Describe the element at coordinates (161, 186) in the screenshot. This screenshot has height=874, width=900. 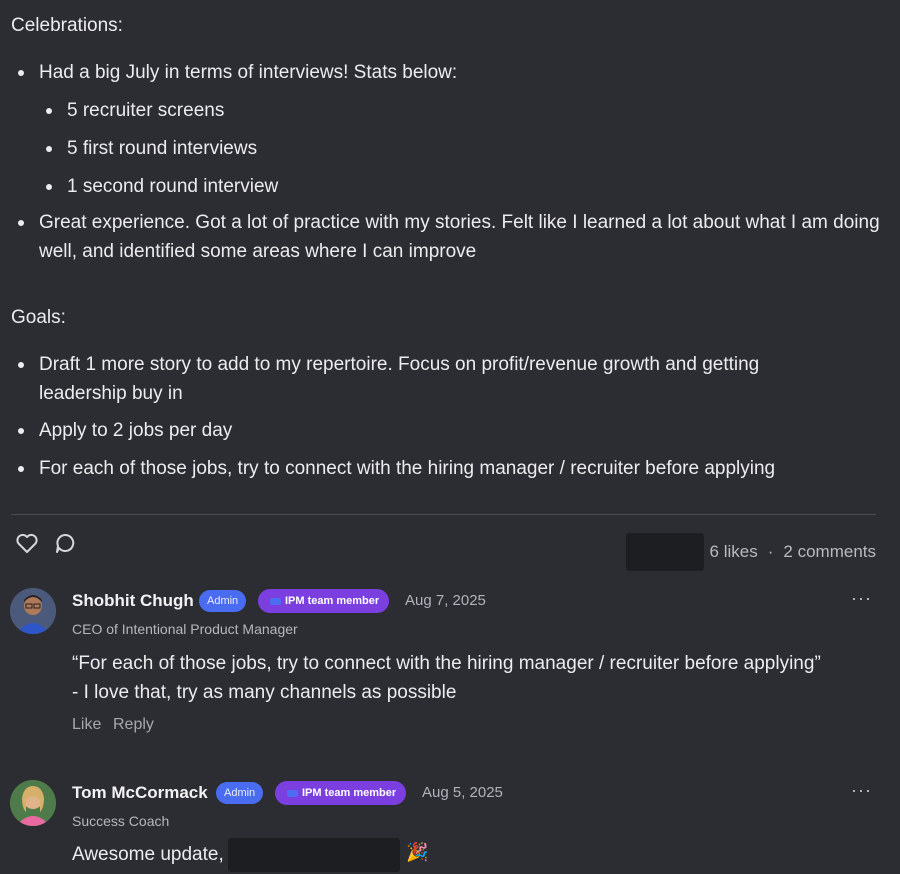
I see `list-item: 1 second round interview` at that location.